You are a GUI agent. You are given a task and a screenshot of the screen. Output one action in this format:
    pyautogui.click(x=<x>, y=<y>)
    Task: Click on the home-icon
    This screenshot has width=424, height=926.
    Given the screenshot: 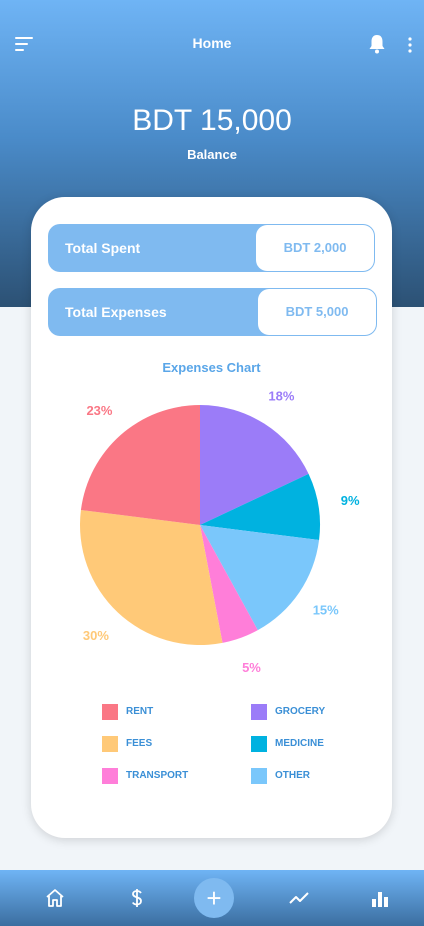 What is the action you would take?
    pyautogui.click(x=55, y=898)
    